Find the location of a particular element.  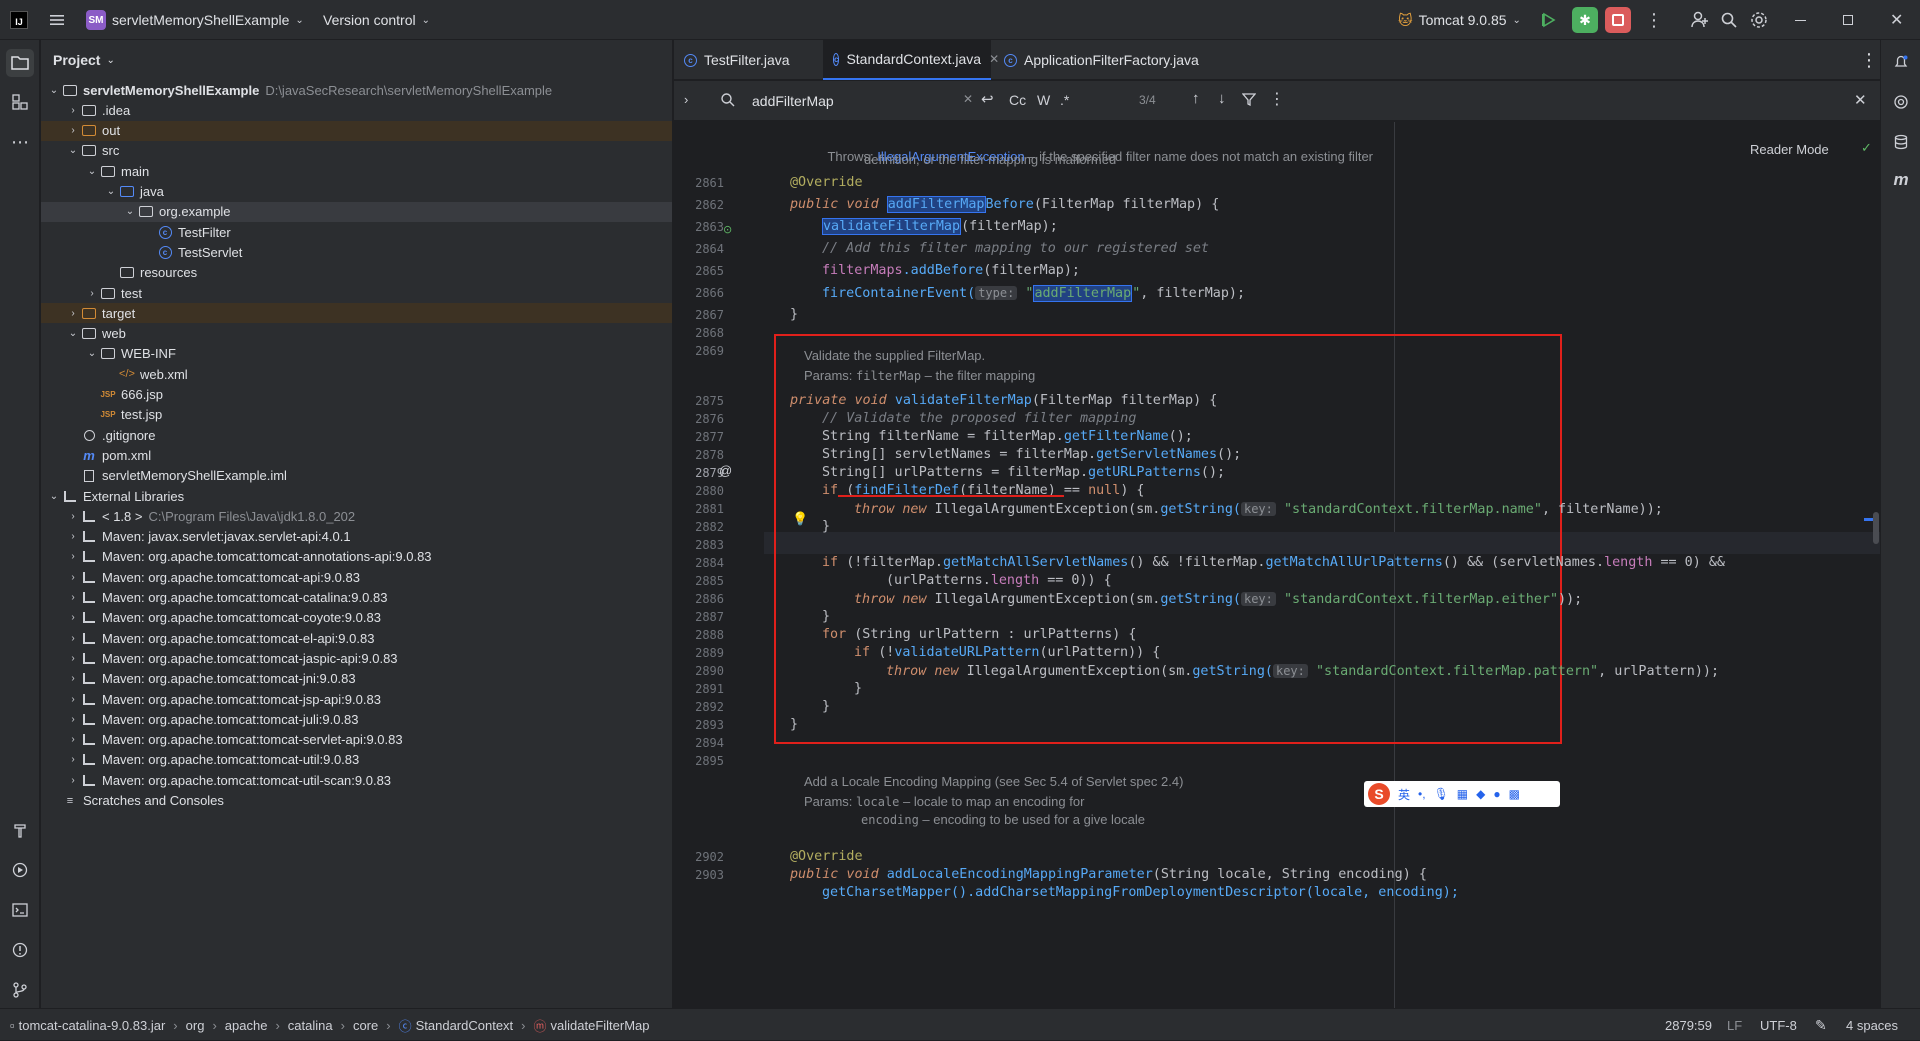

run-config-selector: 🐱 Tomcat 9.0.85 ⌄ is located at coordinates (1459, 20).